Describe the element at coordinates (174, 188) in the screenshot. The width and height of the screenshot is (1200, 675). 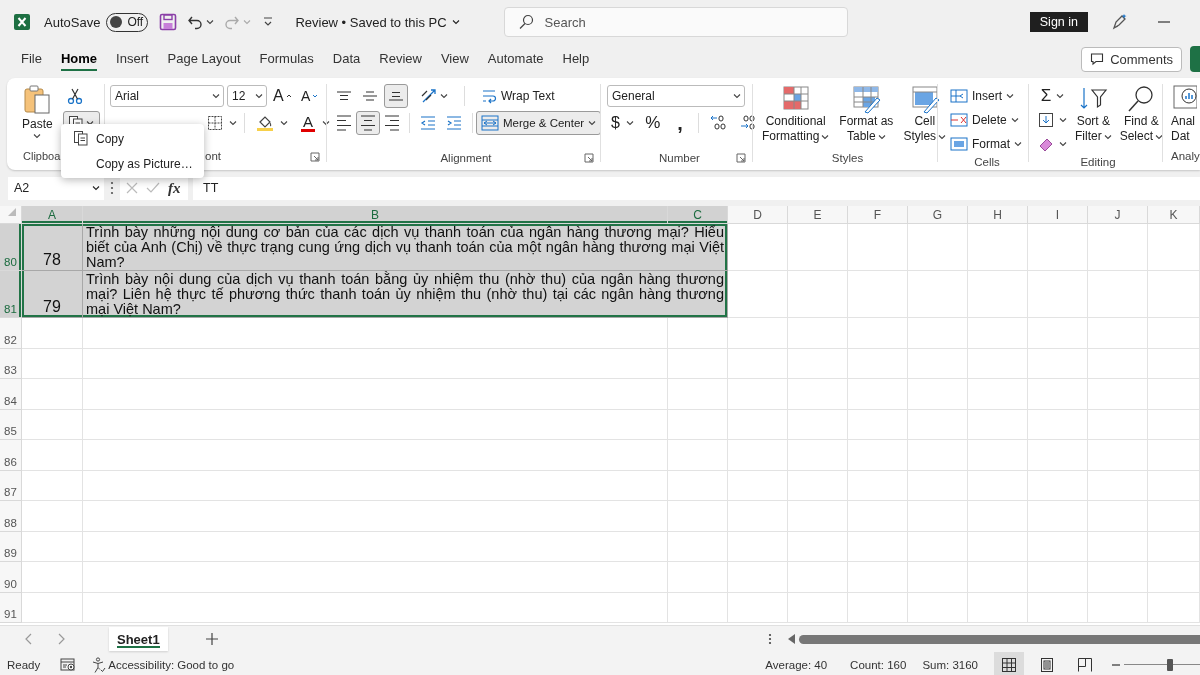
I see `insert-function-button: fx` at that location.